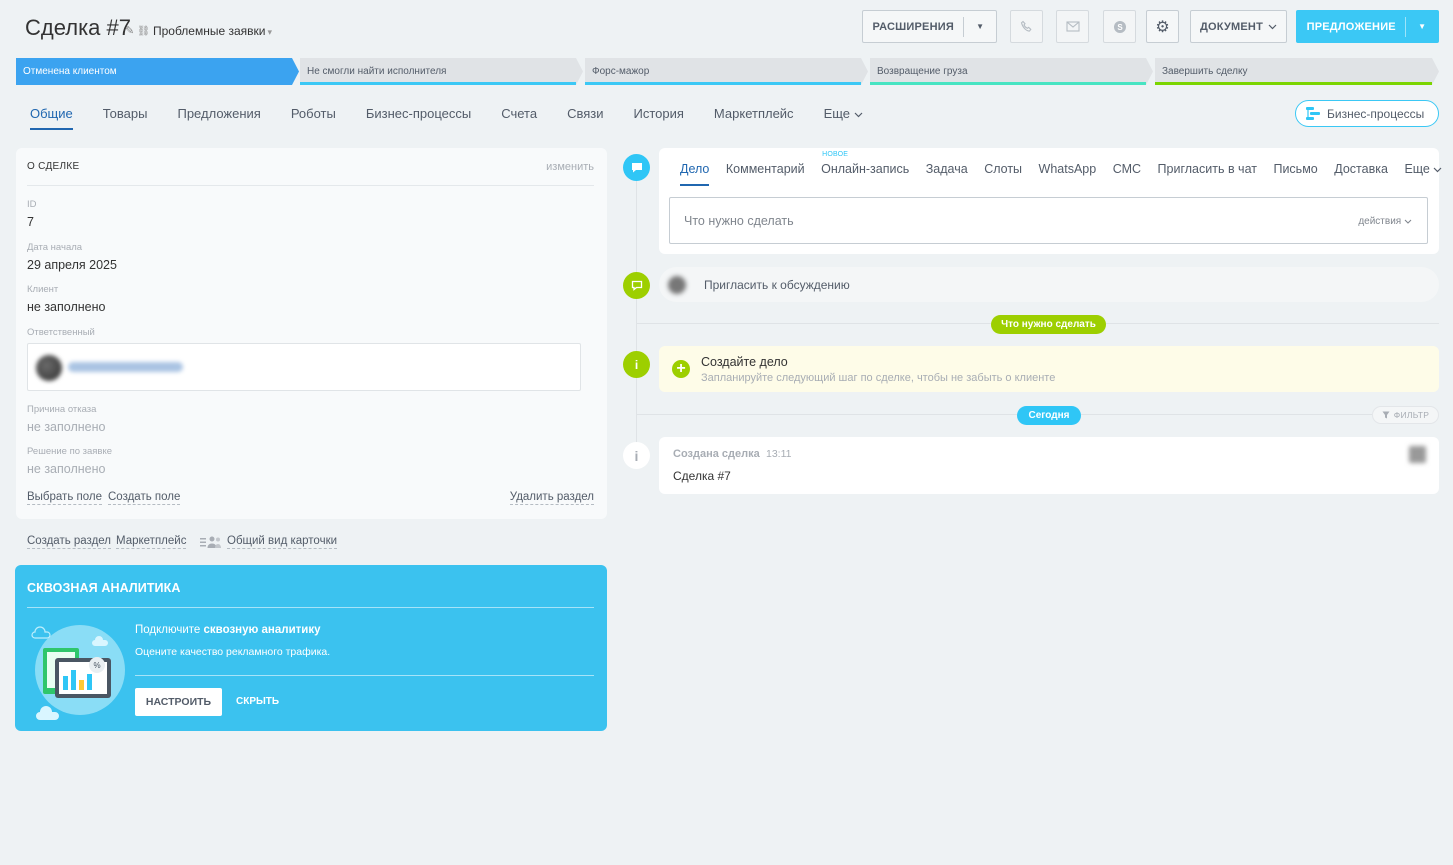 The height and width of the screenshot is (865, 1453). What do you see at coordinates (922, 71) in the screenshot?
I see `stage-label: Возвращение груза` at bounding box center [922, 71].